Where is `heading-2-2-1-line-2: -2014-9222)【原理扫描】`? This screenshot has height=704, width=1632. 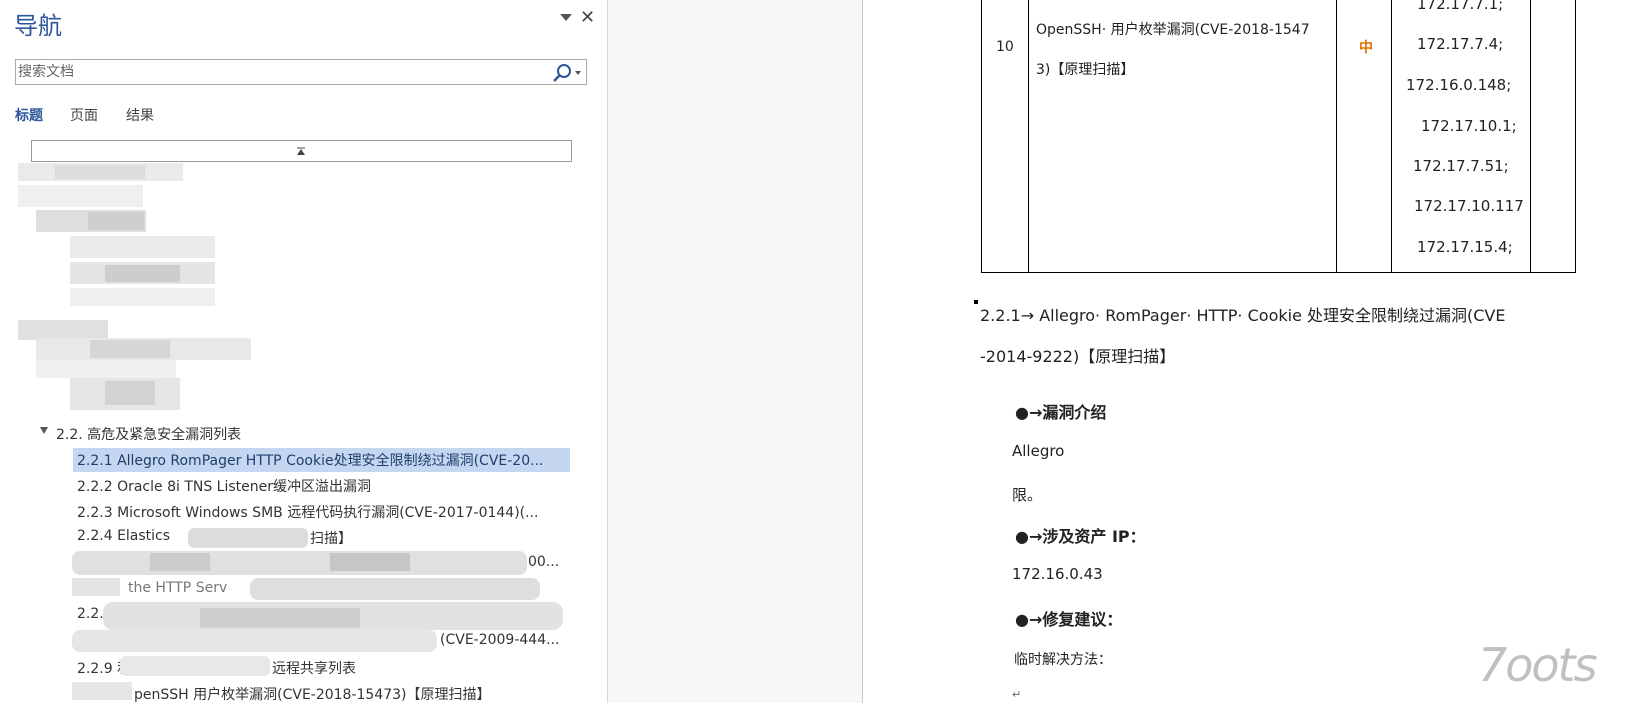
heading-2-2-1-line-2: -2014-9222)【原理扫描】 is located at coordinates (1078, 356).